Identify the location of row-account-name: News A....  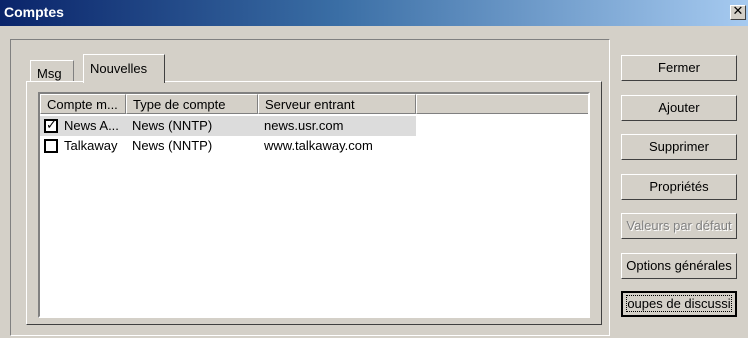
(91, 125).